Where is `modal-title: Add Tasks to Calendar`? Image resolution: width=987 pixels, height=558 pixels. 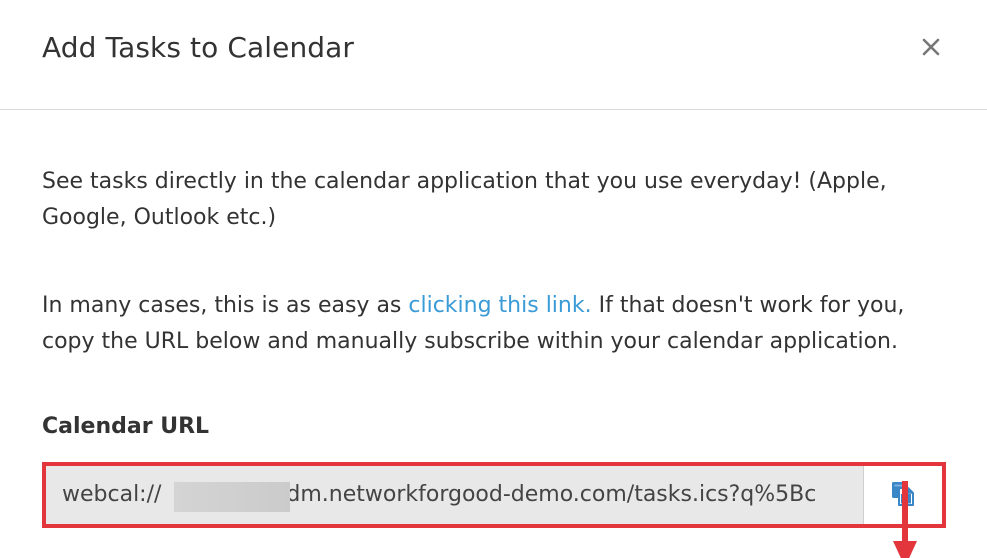
modal-title: Add Tasks to Calendar is located at coordinates (198, 47).